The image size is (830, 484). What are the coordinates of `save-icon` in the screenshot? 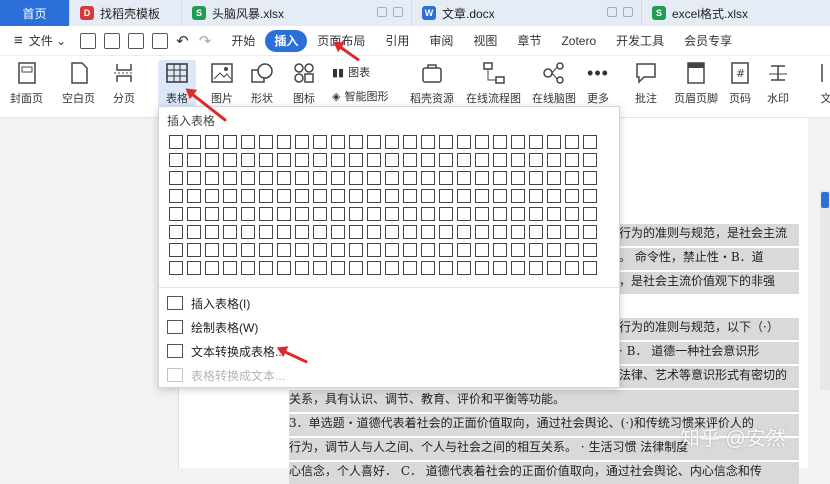 It's located at (88, 40).